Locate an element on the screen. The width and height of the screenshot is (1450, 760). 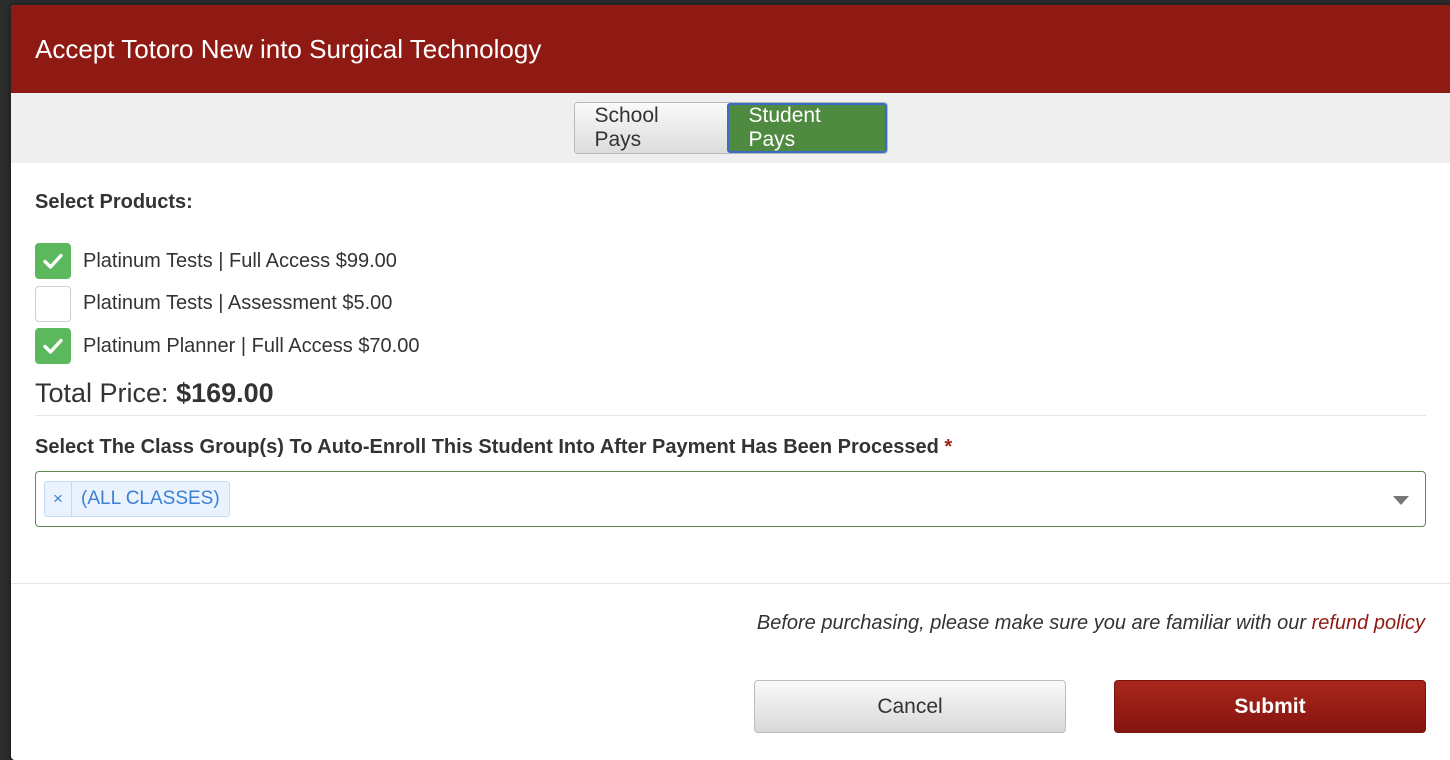
payment-toggle-group: School Pays Student Pays is located at coordinates (730, 128).